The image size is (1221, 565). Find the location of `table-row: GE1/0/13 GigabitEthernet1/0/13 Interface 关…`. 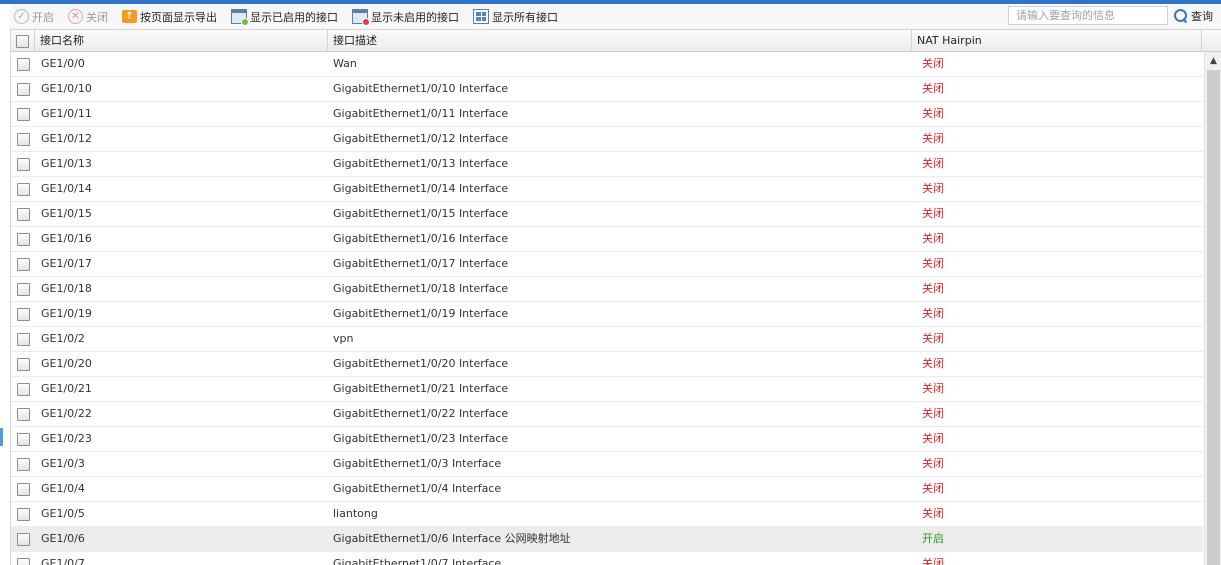

table-row: GE1/0/13 GigabitEthernet1/0/13 Interface 关… is located at coordinates (607, 164).